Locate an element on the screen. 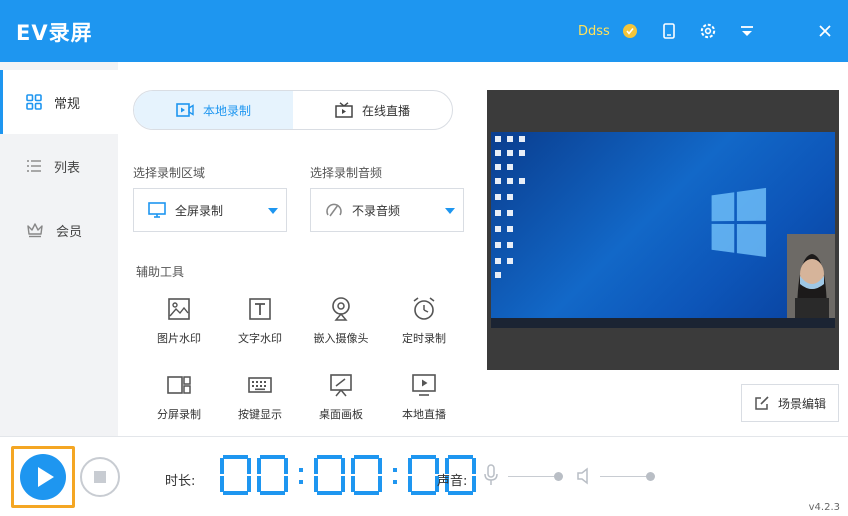 The height and width of the screenshot is (516, 848). easel-icon is located at coordinates (341, 385).